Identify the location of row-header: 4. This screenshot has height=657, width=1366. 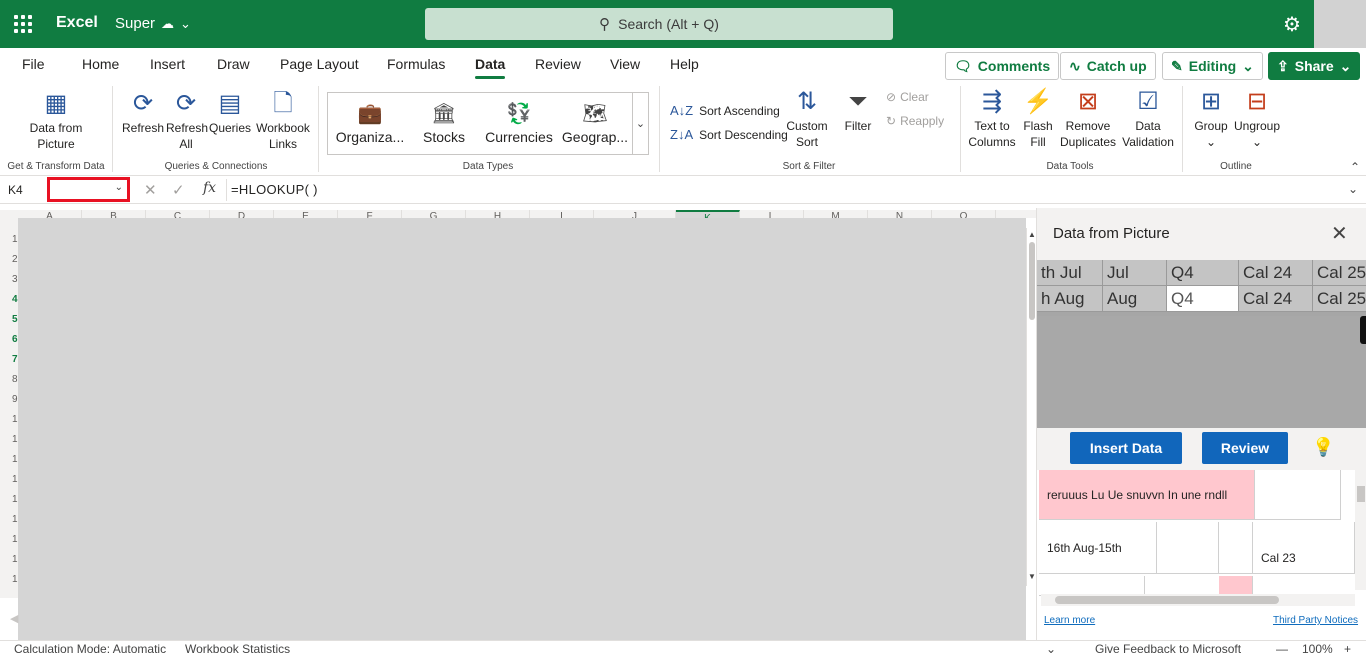
(9, 300).